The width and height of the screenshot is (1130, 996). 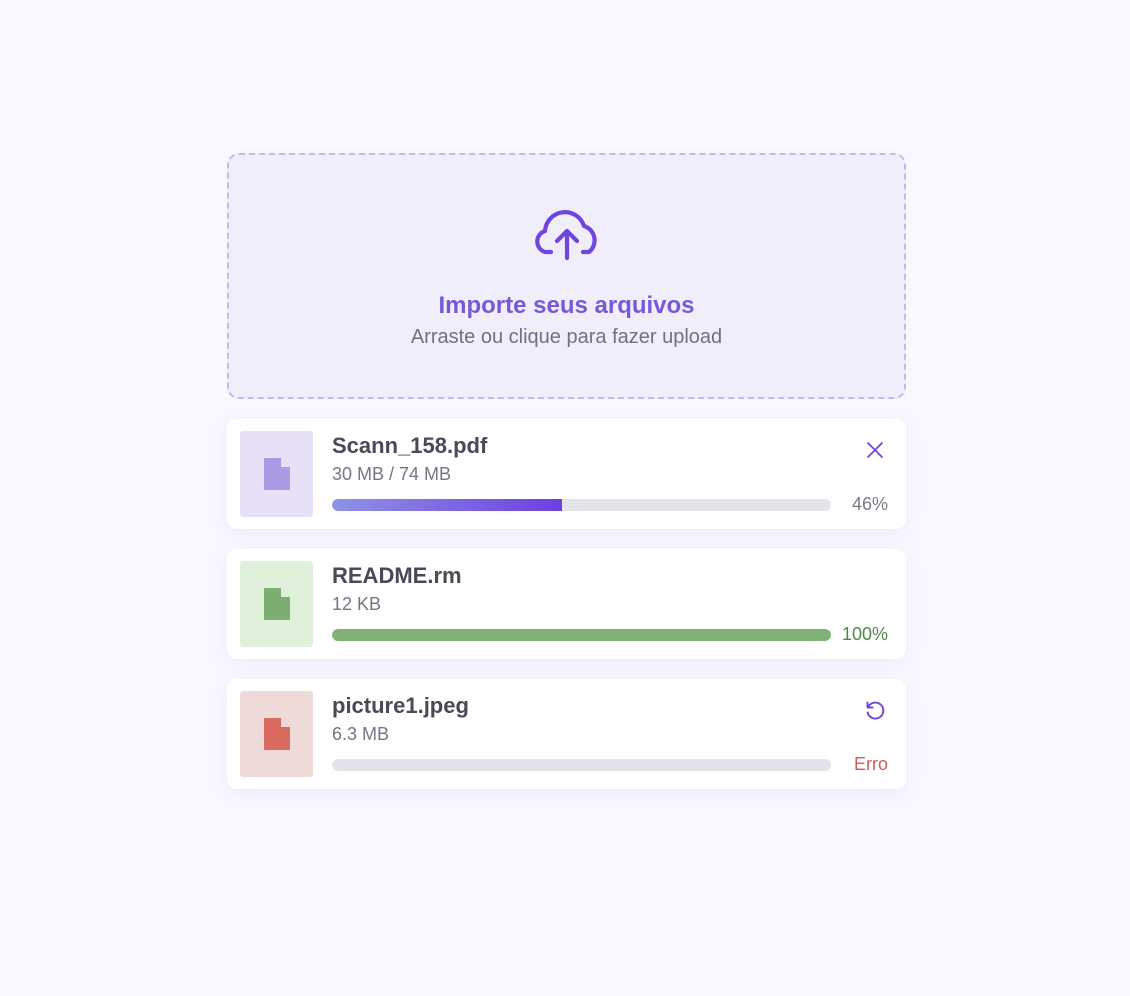 What do you see at coordinates (565, 235) in the screenshot?
I see `cloud-upload-icon` at bounding box center [565, 235].